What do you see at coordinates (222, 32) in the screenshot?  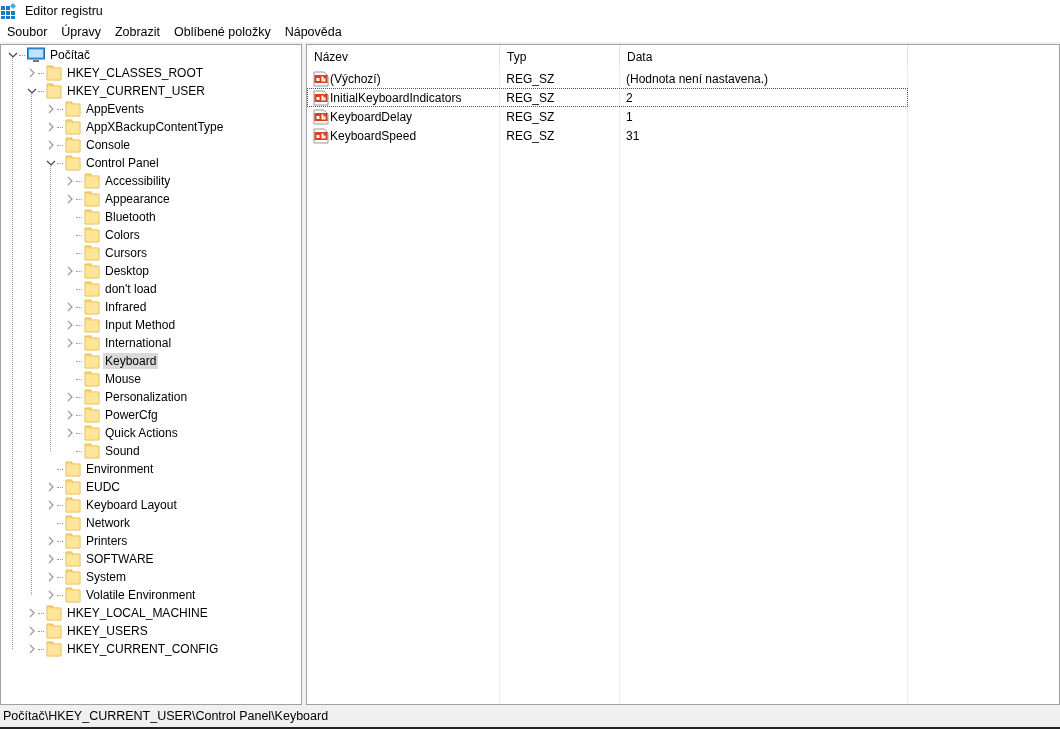 I see `menu-item: Oblíbené položky` at bounding box center [222, 32].